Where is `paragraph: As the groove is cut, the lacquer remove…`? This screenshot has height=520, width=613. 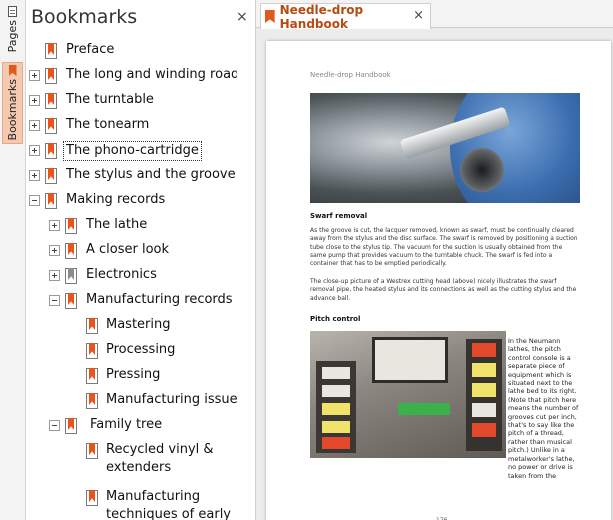 paragraph: As the groove is cut, the lacquer remove… is located at coordinates (444, 247).